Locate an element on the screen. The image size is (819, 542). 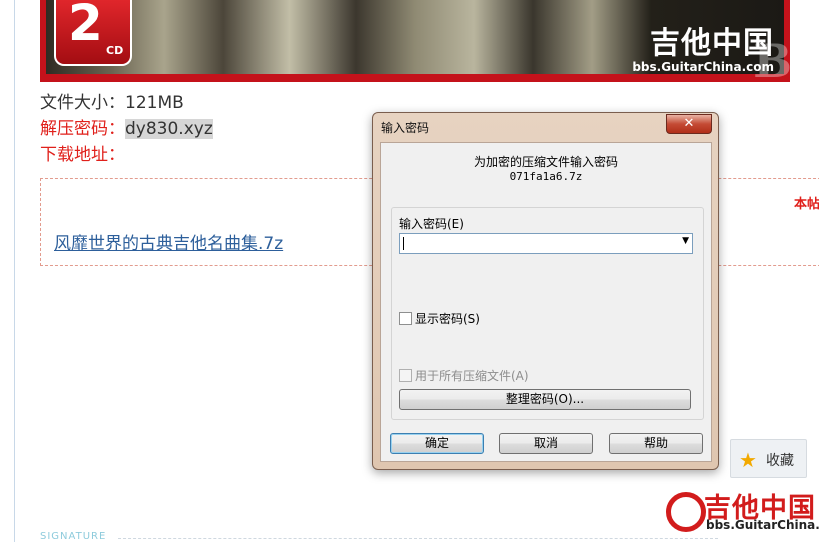
use-for-all-row: 用于所有压缩文件(A) is located at coordinates (464, 375).